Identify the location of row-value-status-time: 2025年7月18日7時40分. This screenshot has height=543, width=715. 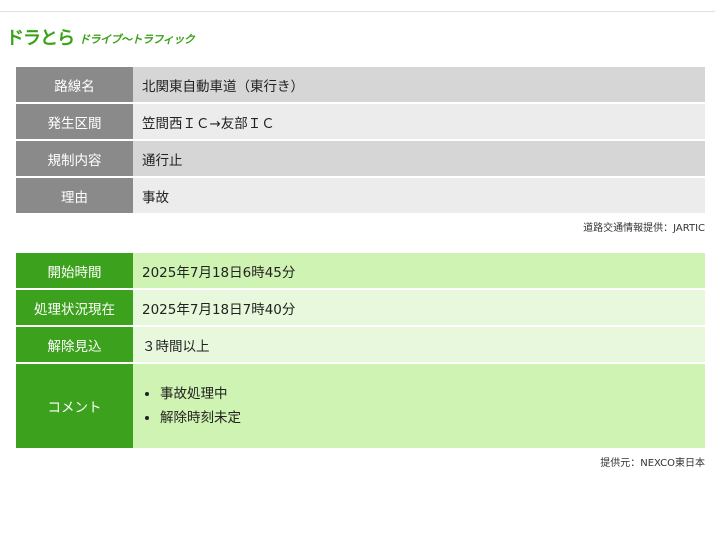
(419, 307).